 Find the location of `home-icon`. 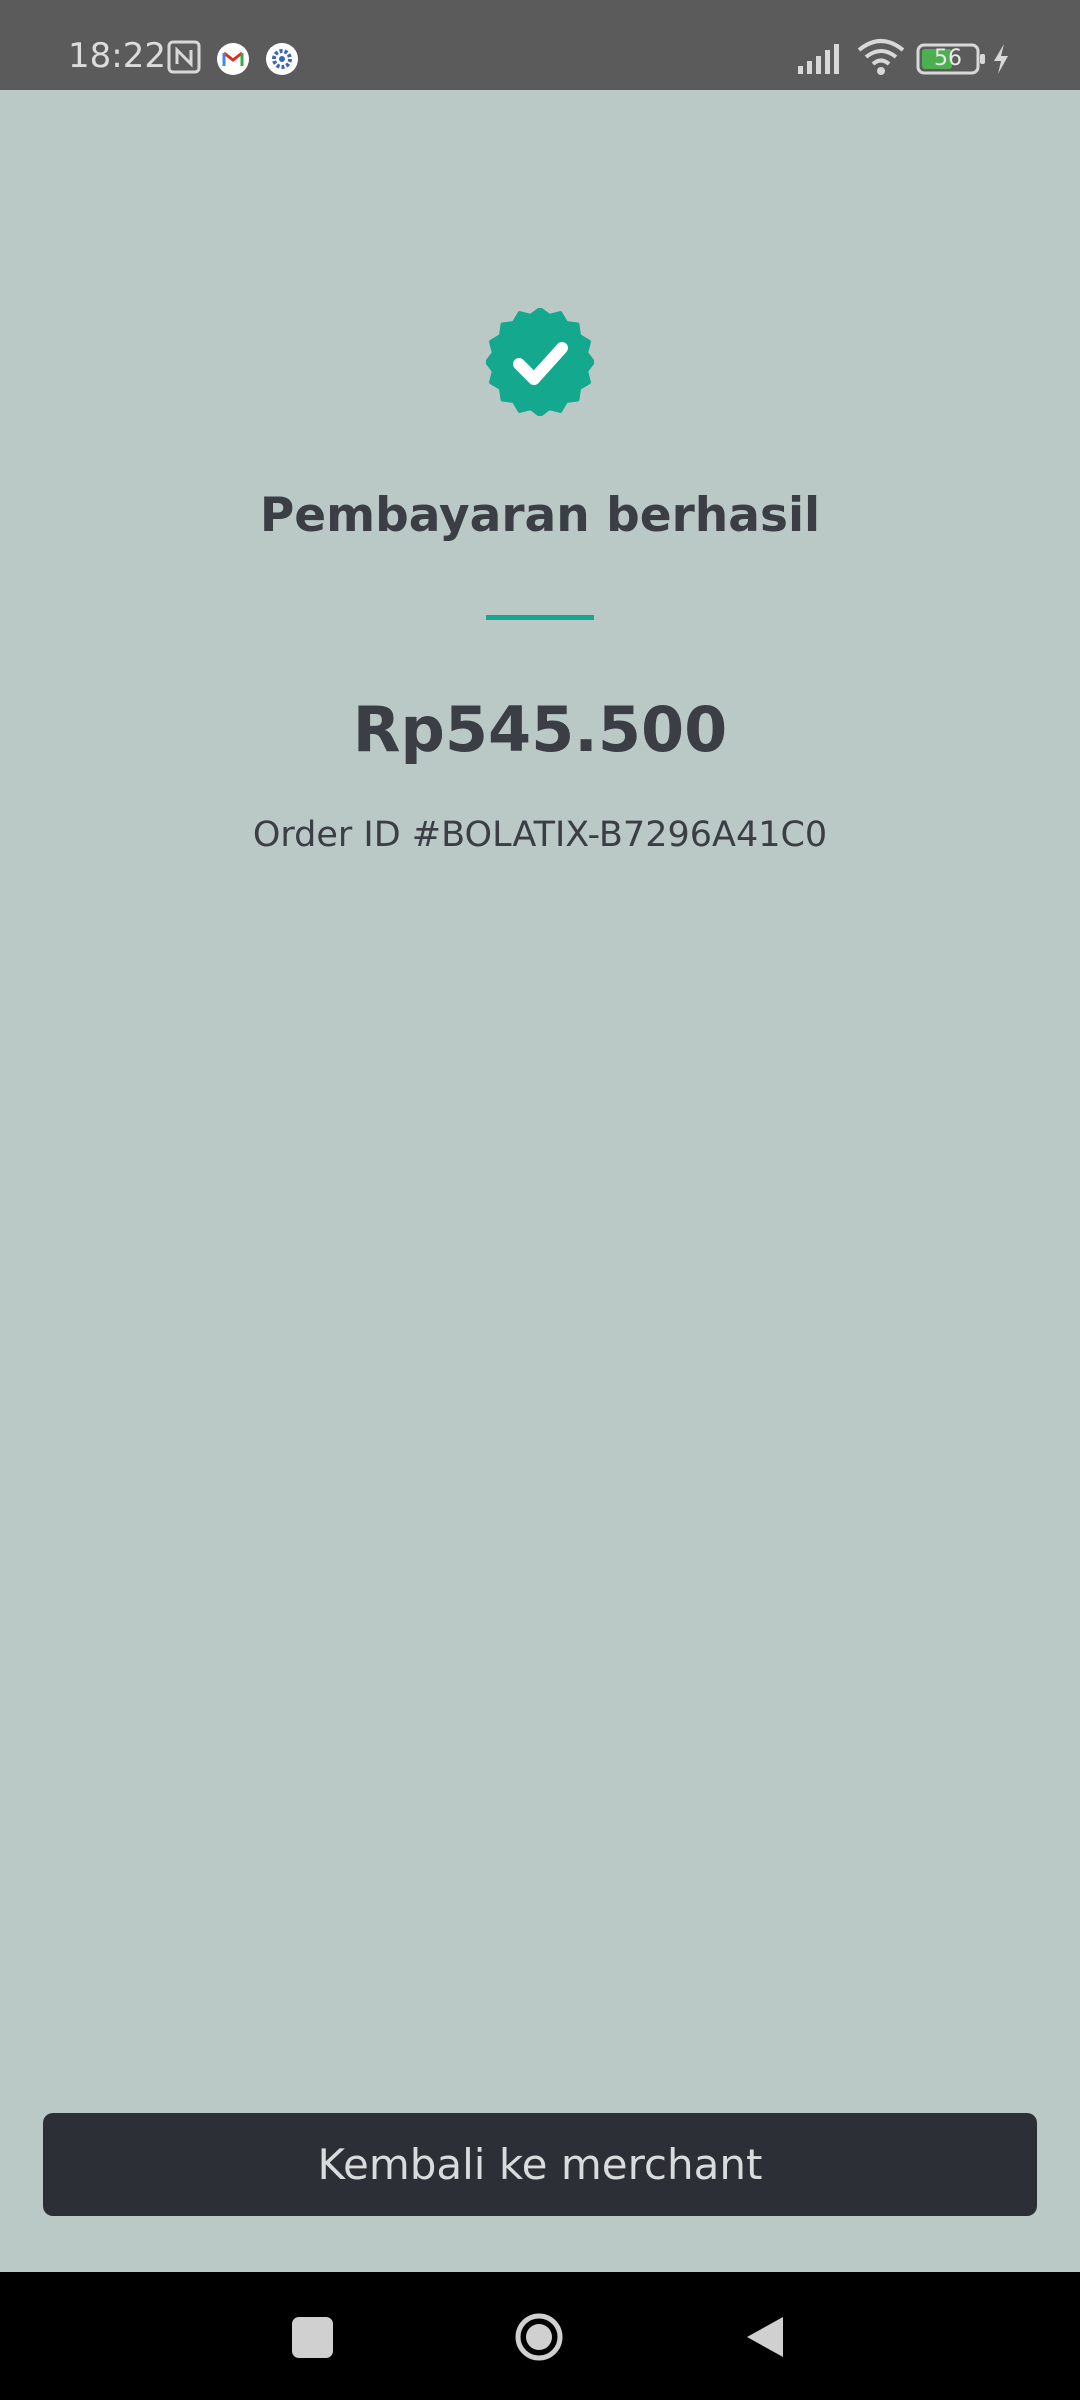

home-icon is located at coordinates (539, 2337).